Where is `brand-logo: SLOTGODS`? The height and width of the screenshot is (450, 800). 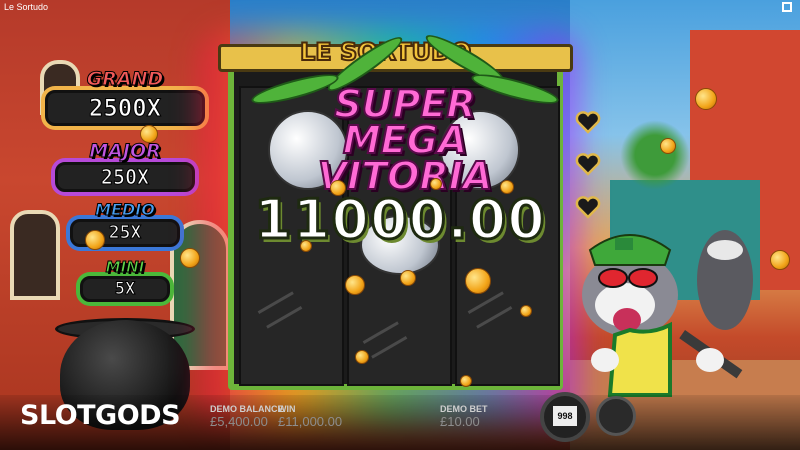
brand-logo: SLOTGODS is located at coordinates (100, 415).